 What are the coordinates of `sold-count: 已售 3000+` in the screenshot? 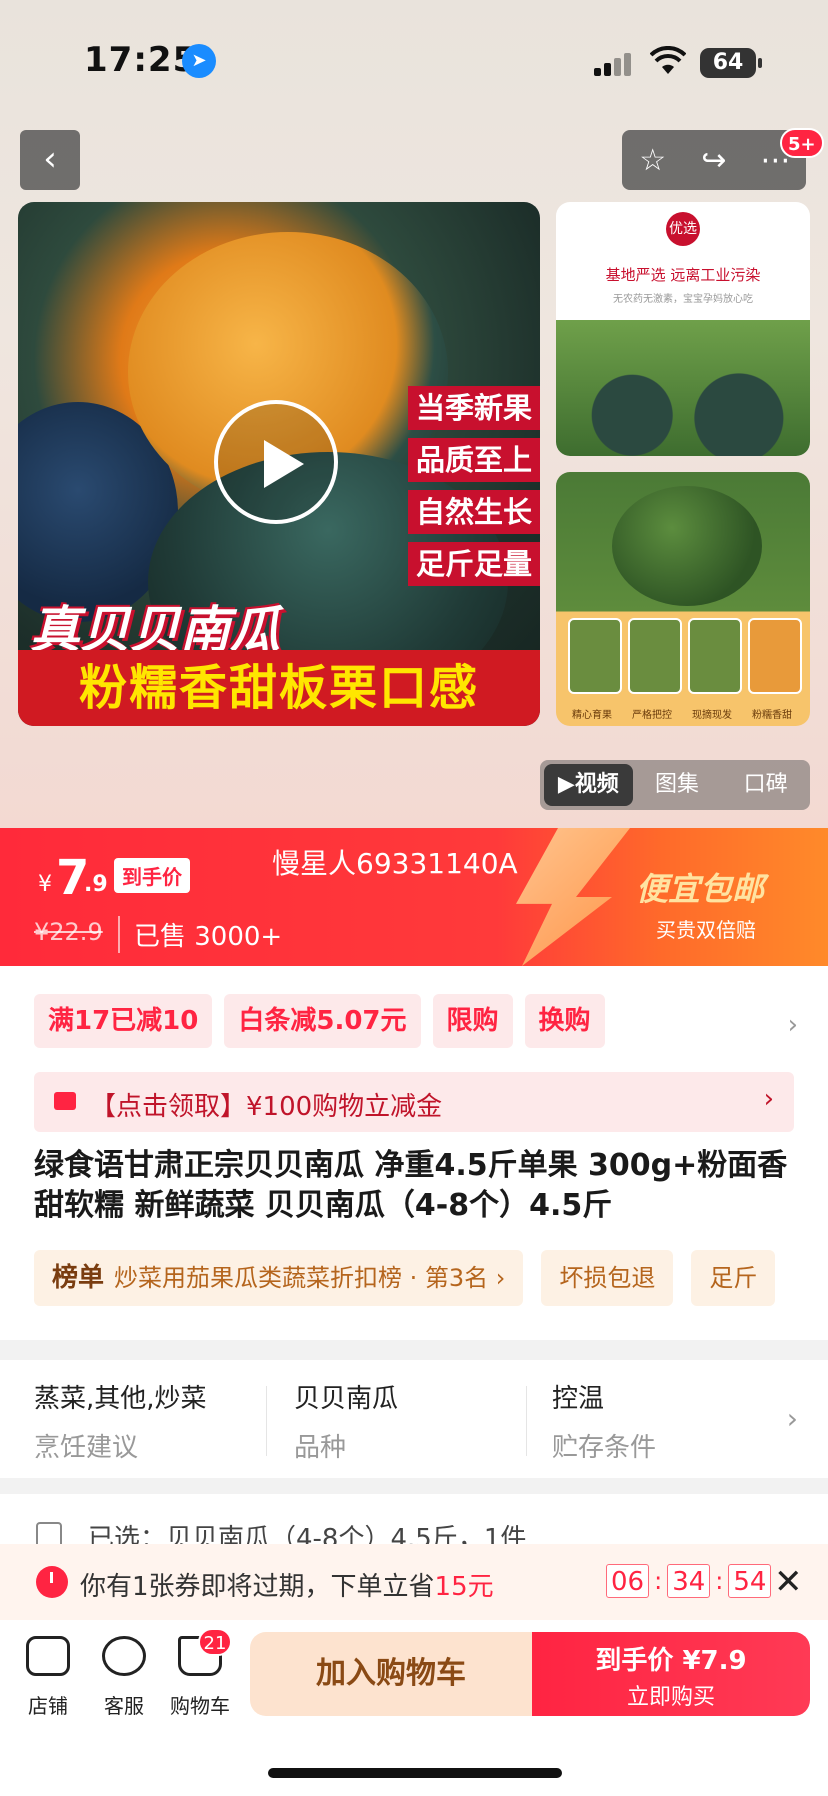 It's located at (200, 934).